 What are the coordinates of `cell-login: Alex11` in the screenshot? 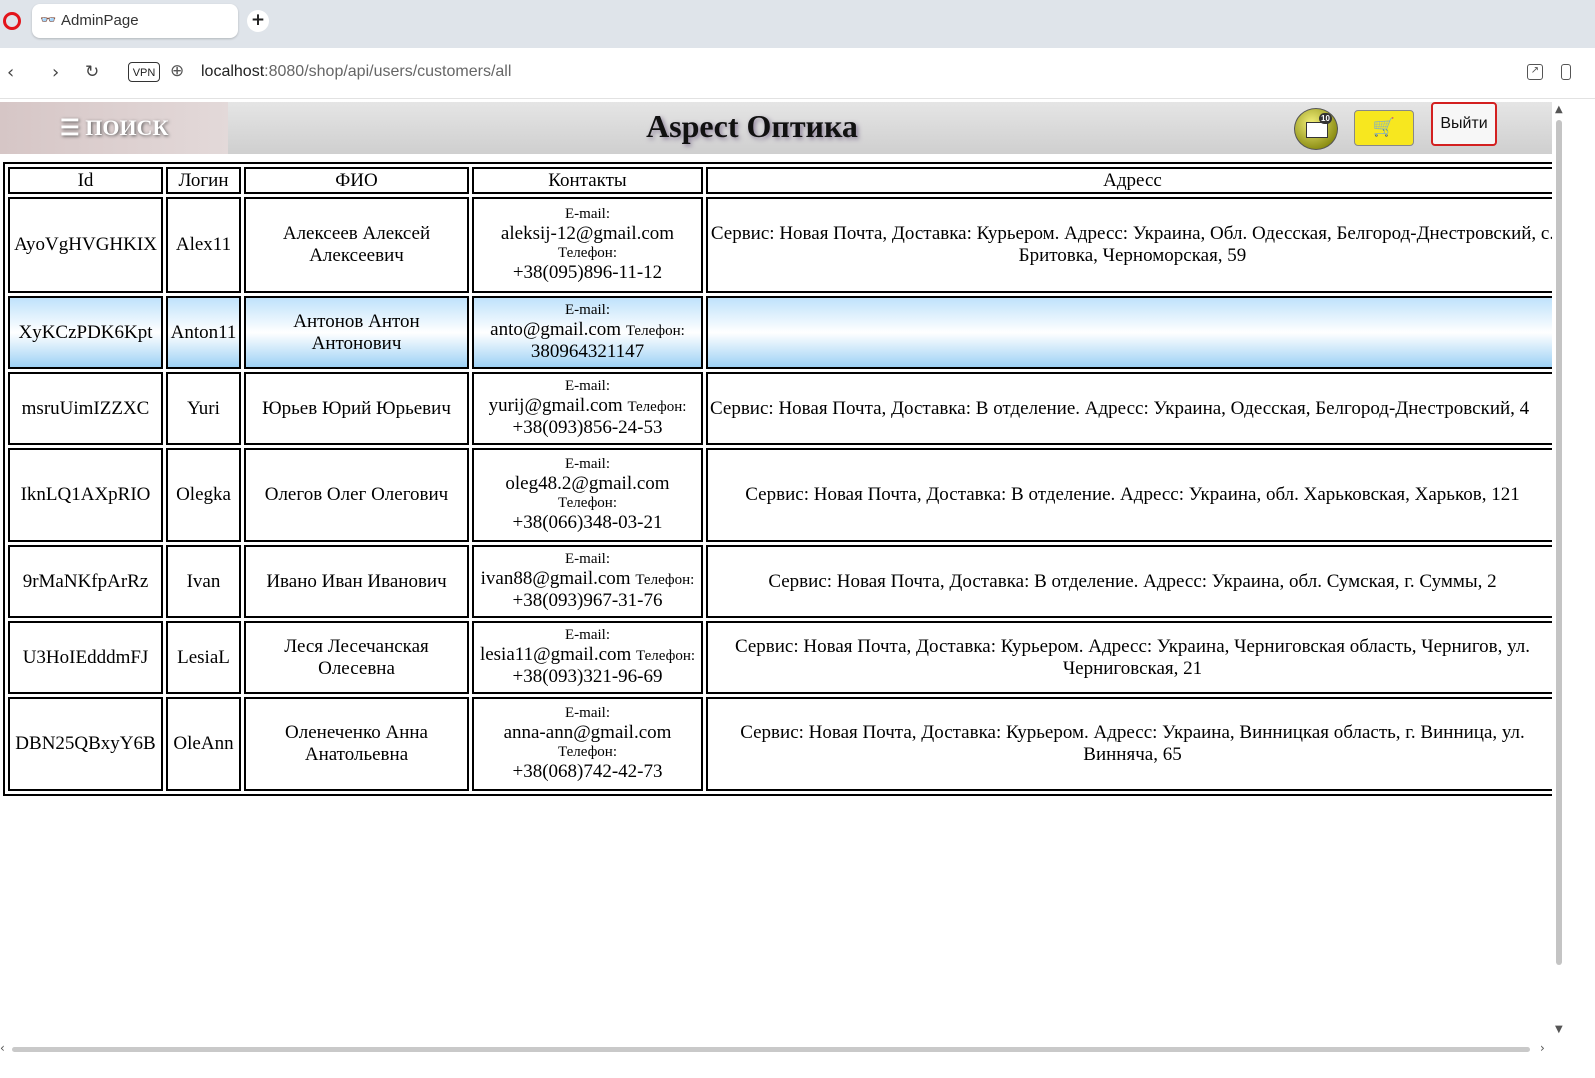 It's located at (203, 245).